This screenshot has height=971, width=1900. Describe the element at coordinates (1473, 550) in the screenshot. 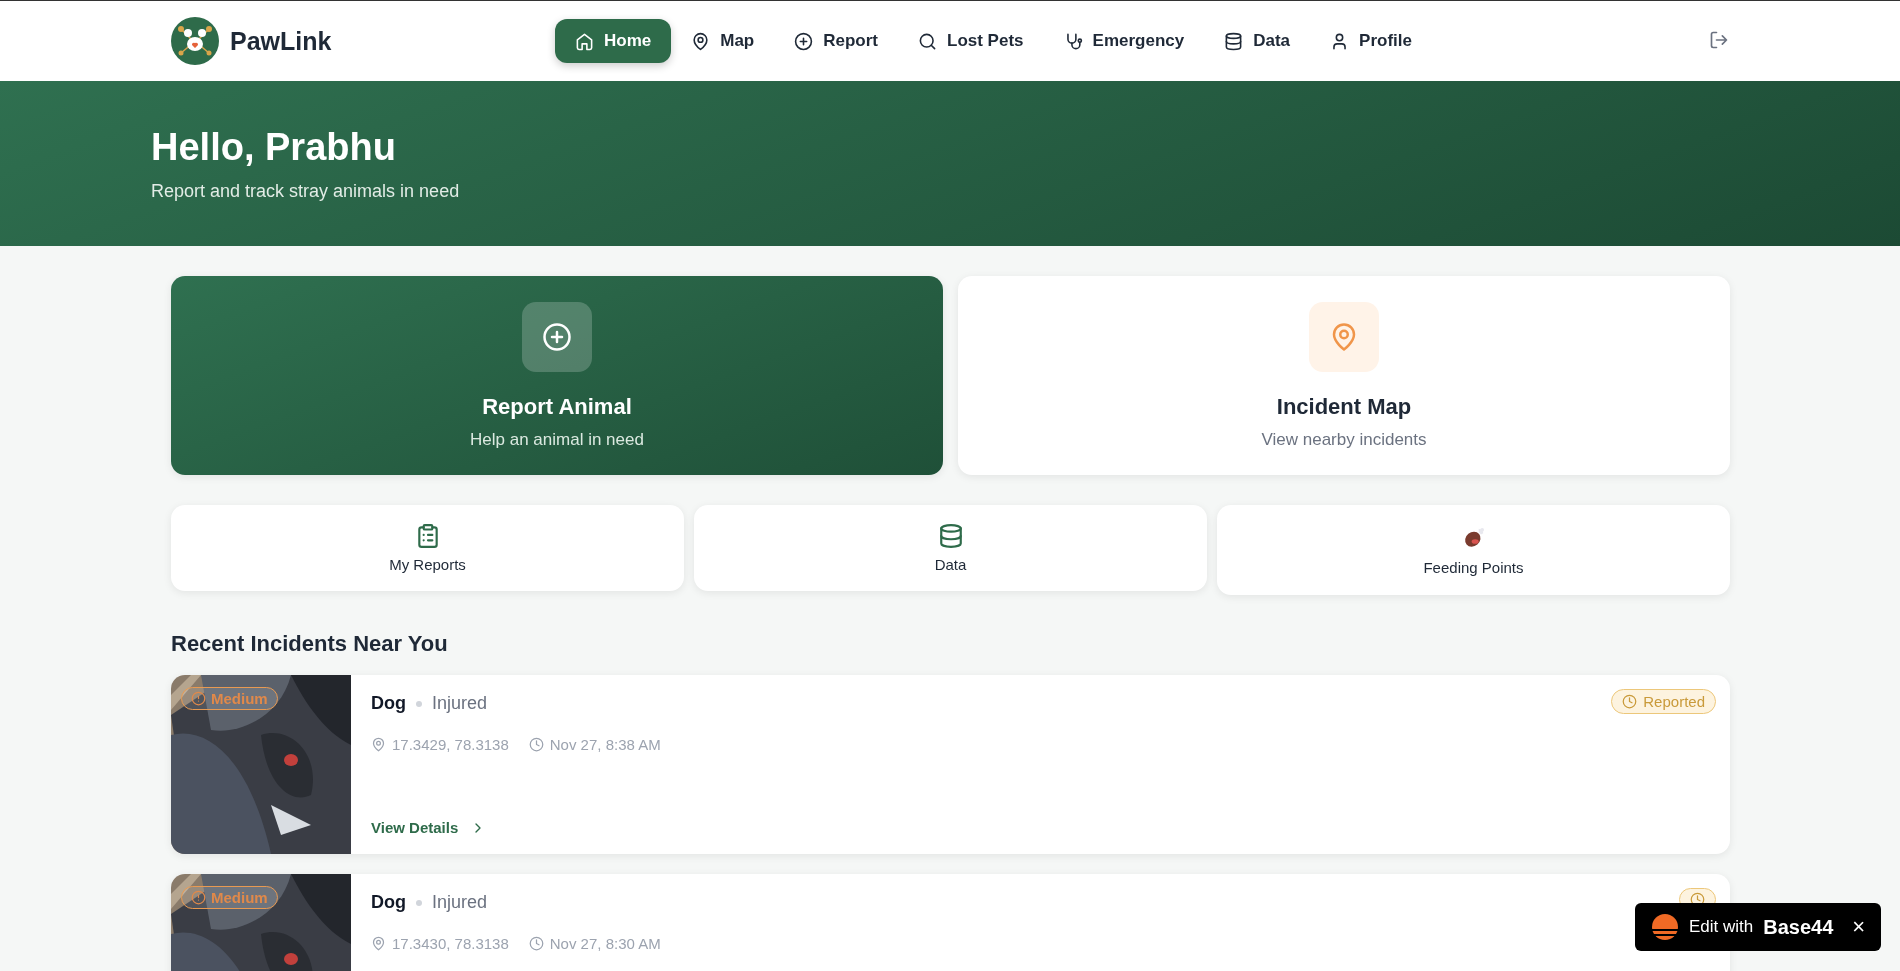

I see `quick-link-card: Feeding Points` at that location.